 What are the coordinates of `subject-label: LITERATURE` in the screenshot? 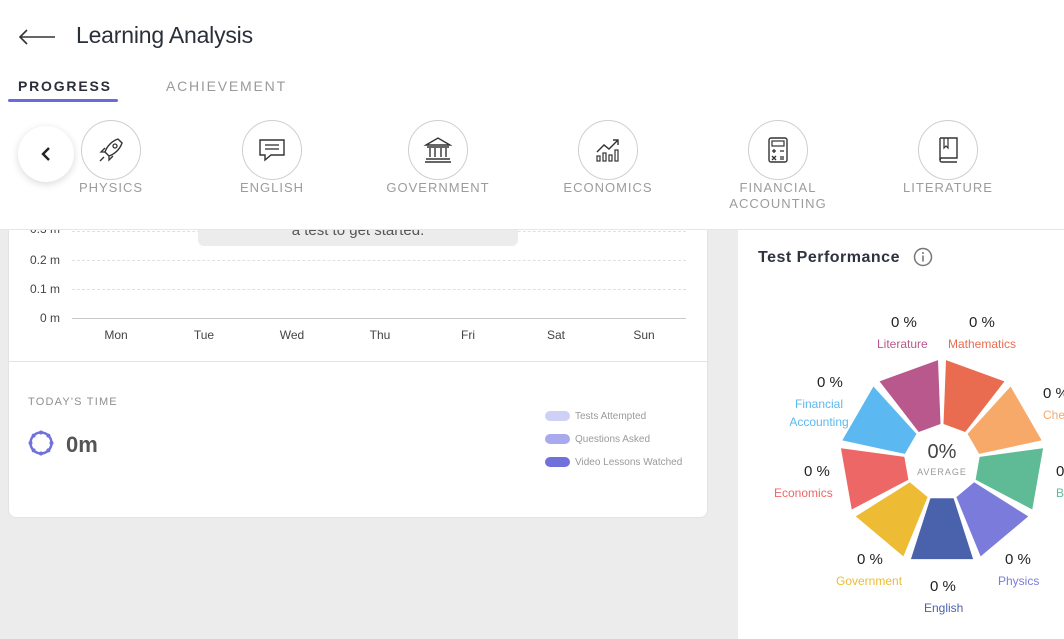 It's located at (948, 187).